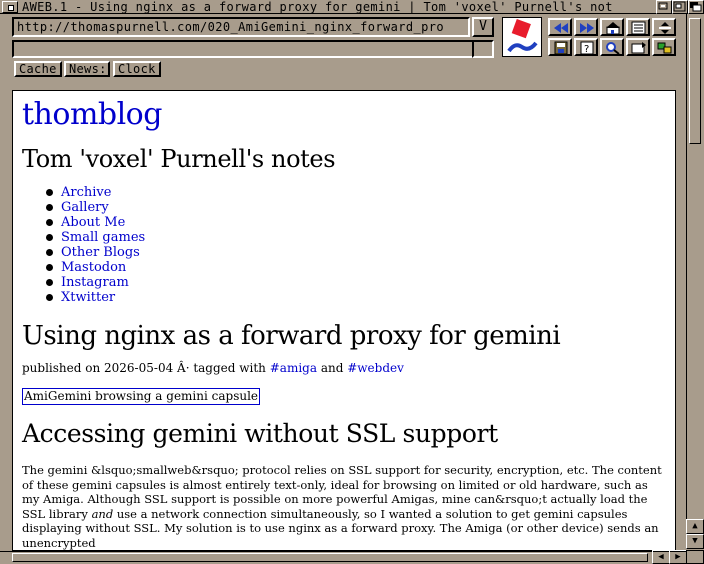 The width and height of the screenshot is (704, 564). What do you see at coordinates (344, 192) in the screenshot?
I see `nav-item: Archive` at bounding box center [344, 192].